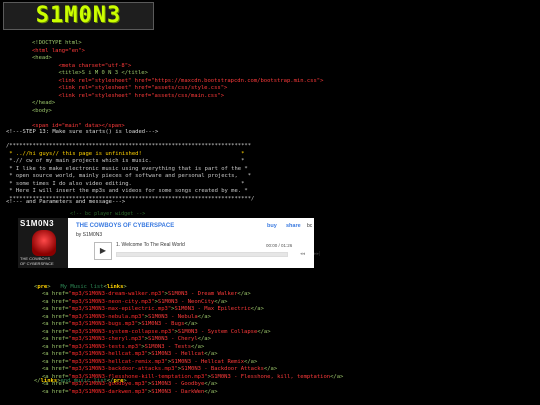 This screenshot has width=540, height=405. What do you see at coordinates (37, 261) in the screenshot?
I see `cover-subtitle: THE COWBOYS OF CYBERSPACE` at bounding box center [37, 261].